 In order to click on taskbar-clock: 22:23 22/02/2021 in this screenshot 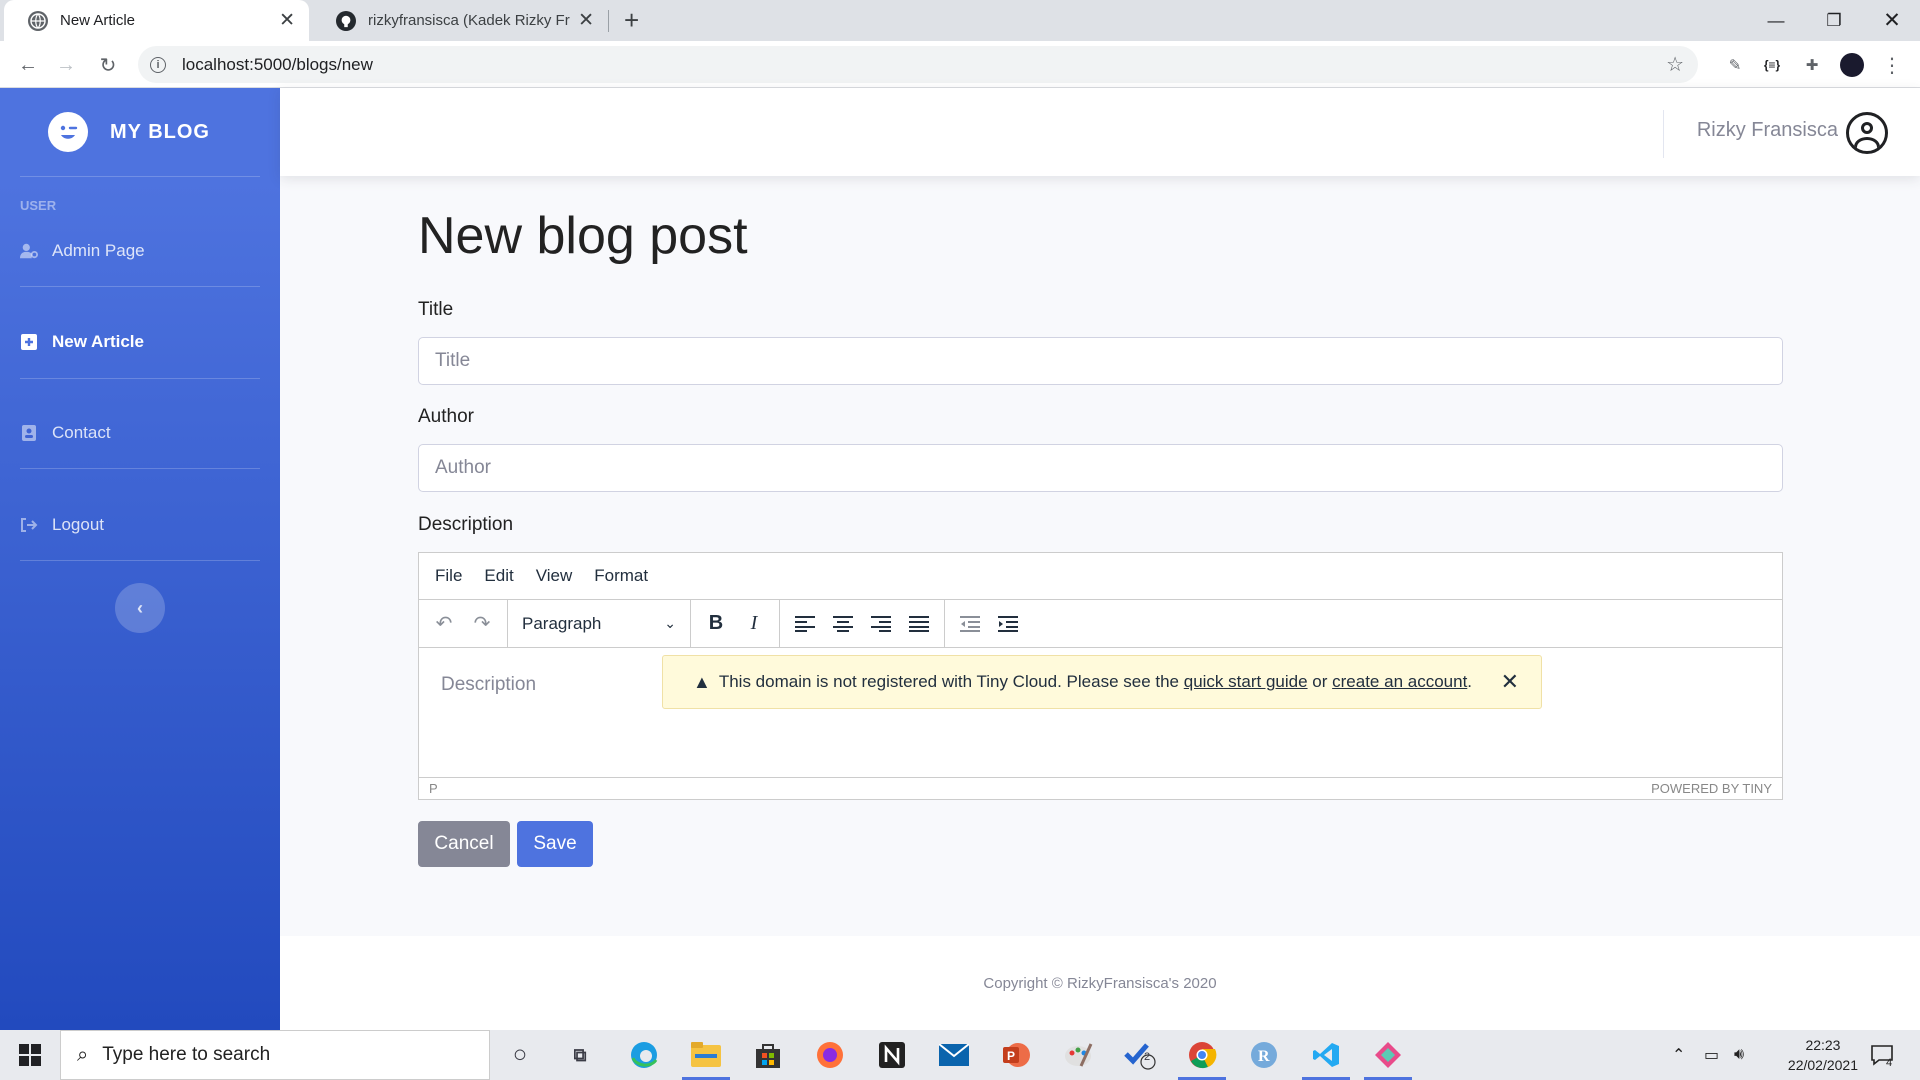, I will do `click(1823, 1055)`.